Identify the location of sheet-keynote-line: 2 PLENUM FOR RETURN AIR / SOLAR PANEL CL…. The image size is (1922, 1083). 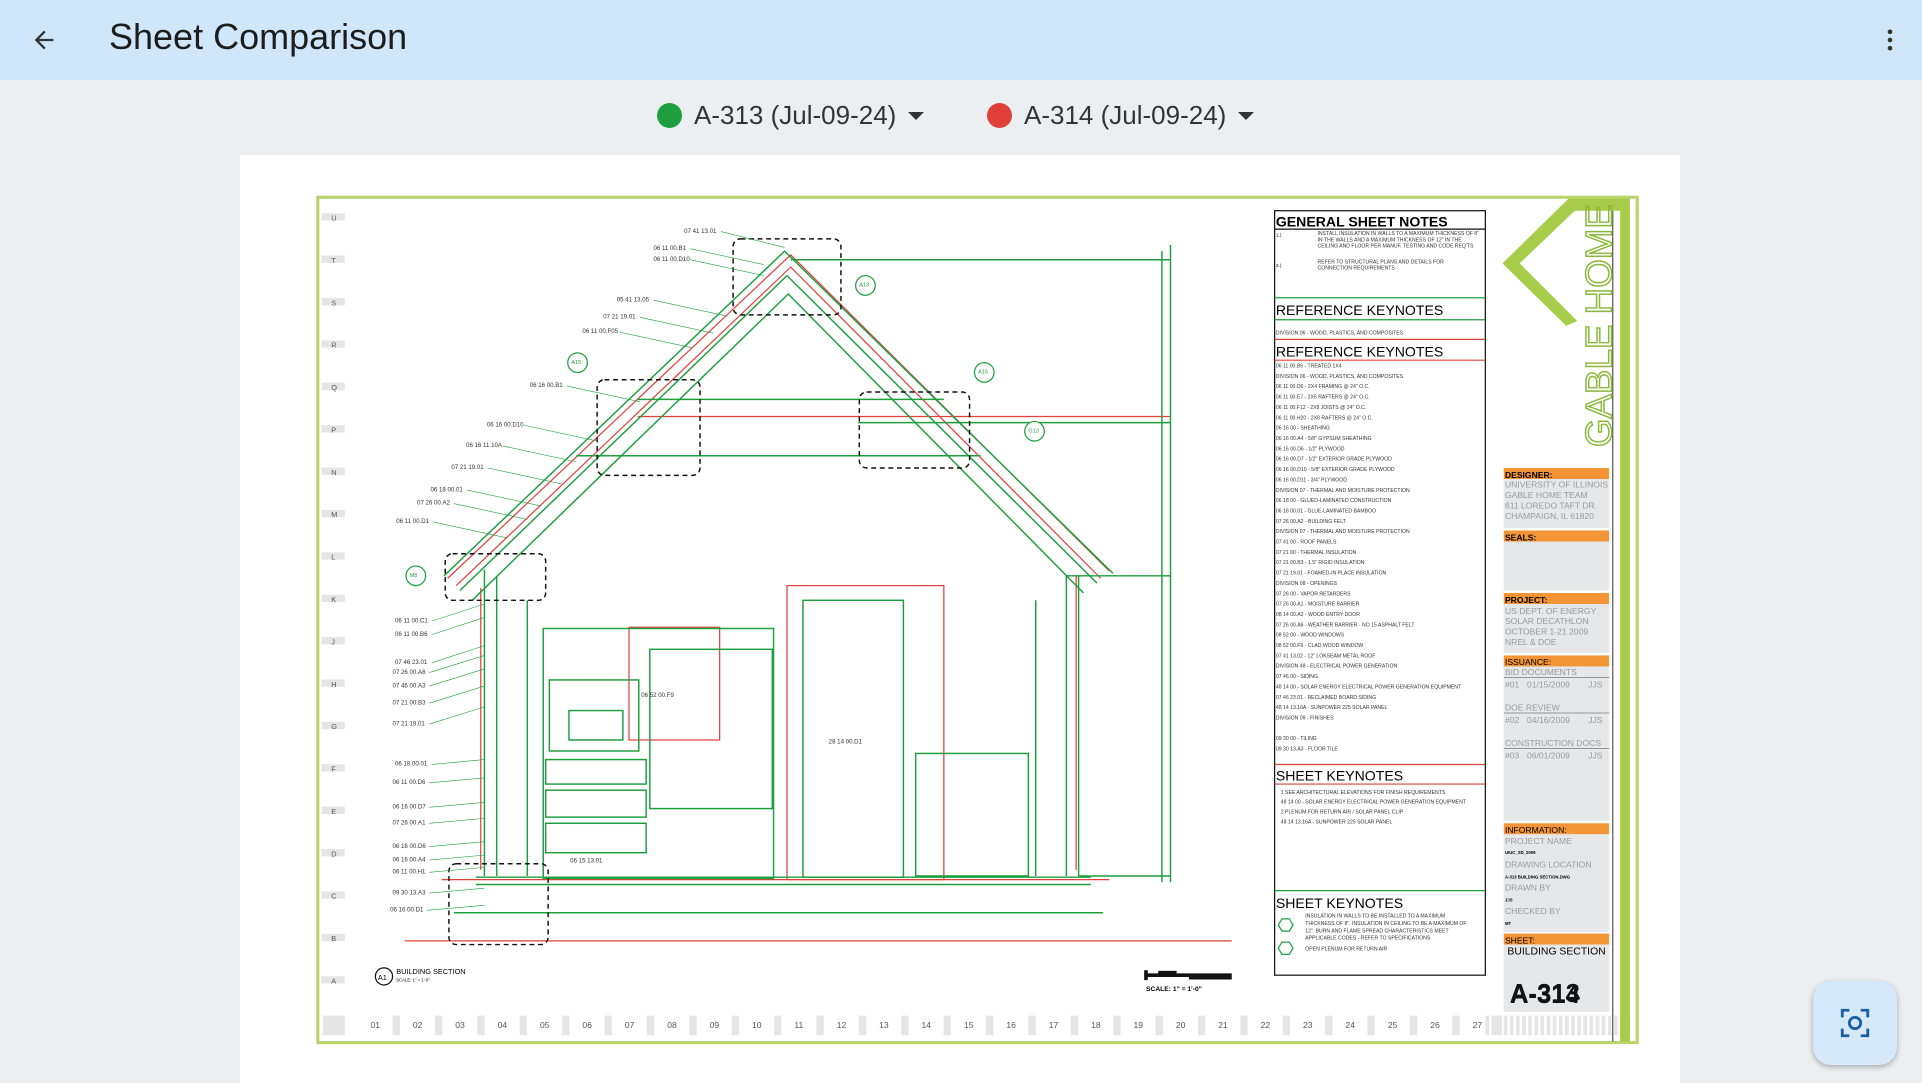
(1342, 812).